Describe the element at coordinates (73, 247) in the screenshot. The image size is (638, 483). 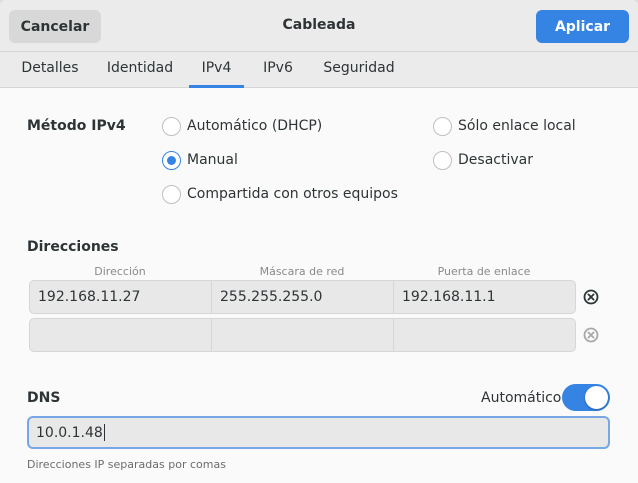
I see `addresses-label: Direcciones` at that location.